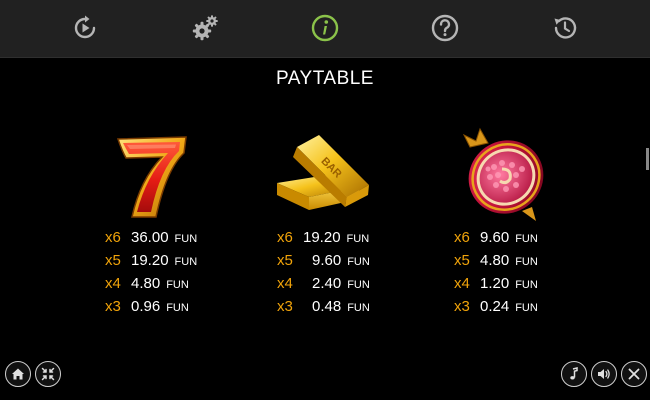 This screenshot has height=400, width=650. I want to click on fullscreen-icon, so click(48, 374).